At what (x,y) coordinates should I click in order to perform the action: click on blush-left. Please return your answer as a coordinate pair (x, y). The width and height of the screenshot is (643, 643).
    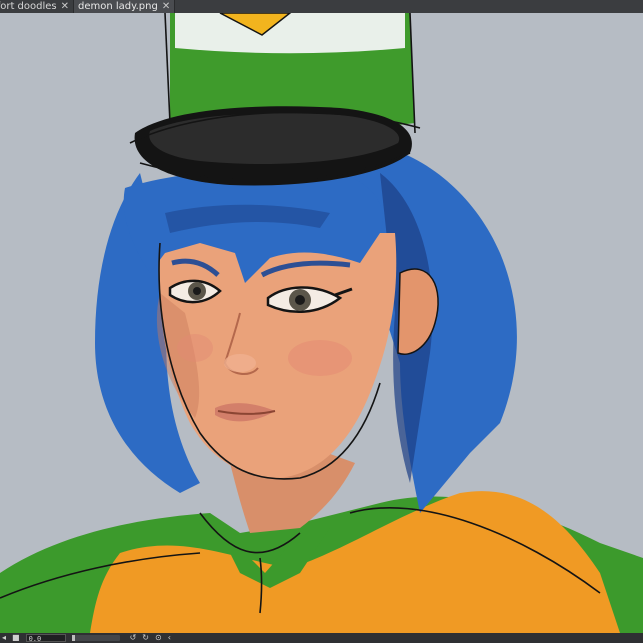
    Looking at the image, I should click on (195, 348).